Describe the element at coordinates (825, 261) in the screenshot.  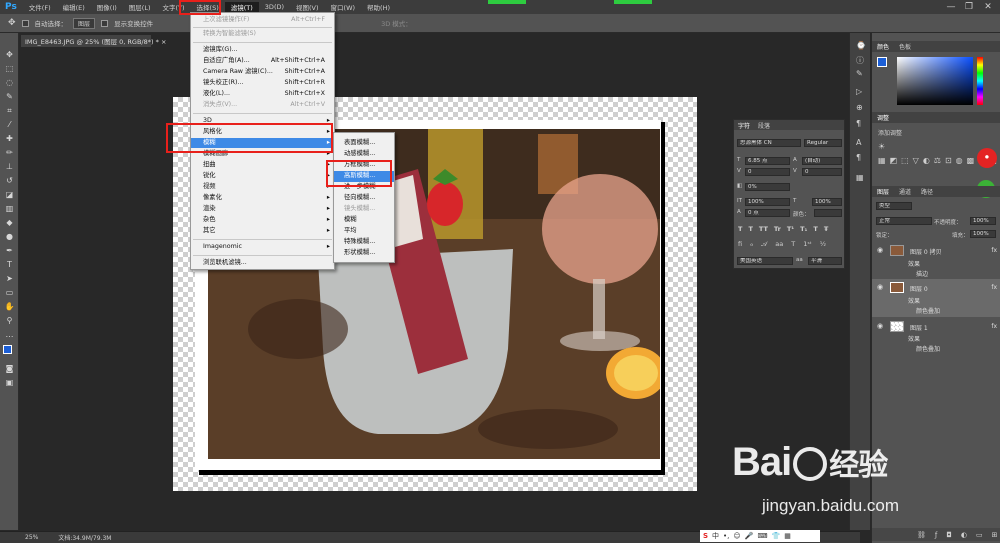
I see `antialias-select: 平滑` at that location.